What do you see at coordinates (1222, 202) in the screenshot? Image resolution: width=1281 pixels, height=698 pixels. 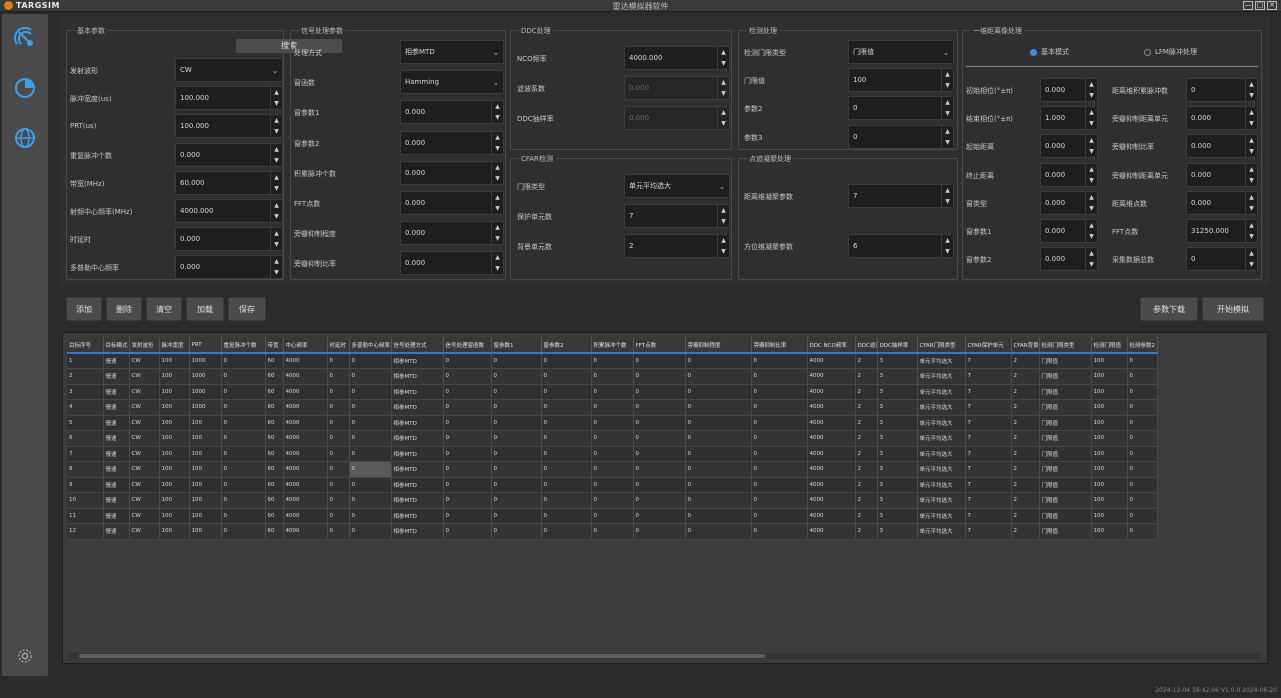 I see `sim-right-field-4: 0.000 ▲ ▼` at bounding box center [1222, 202].